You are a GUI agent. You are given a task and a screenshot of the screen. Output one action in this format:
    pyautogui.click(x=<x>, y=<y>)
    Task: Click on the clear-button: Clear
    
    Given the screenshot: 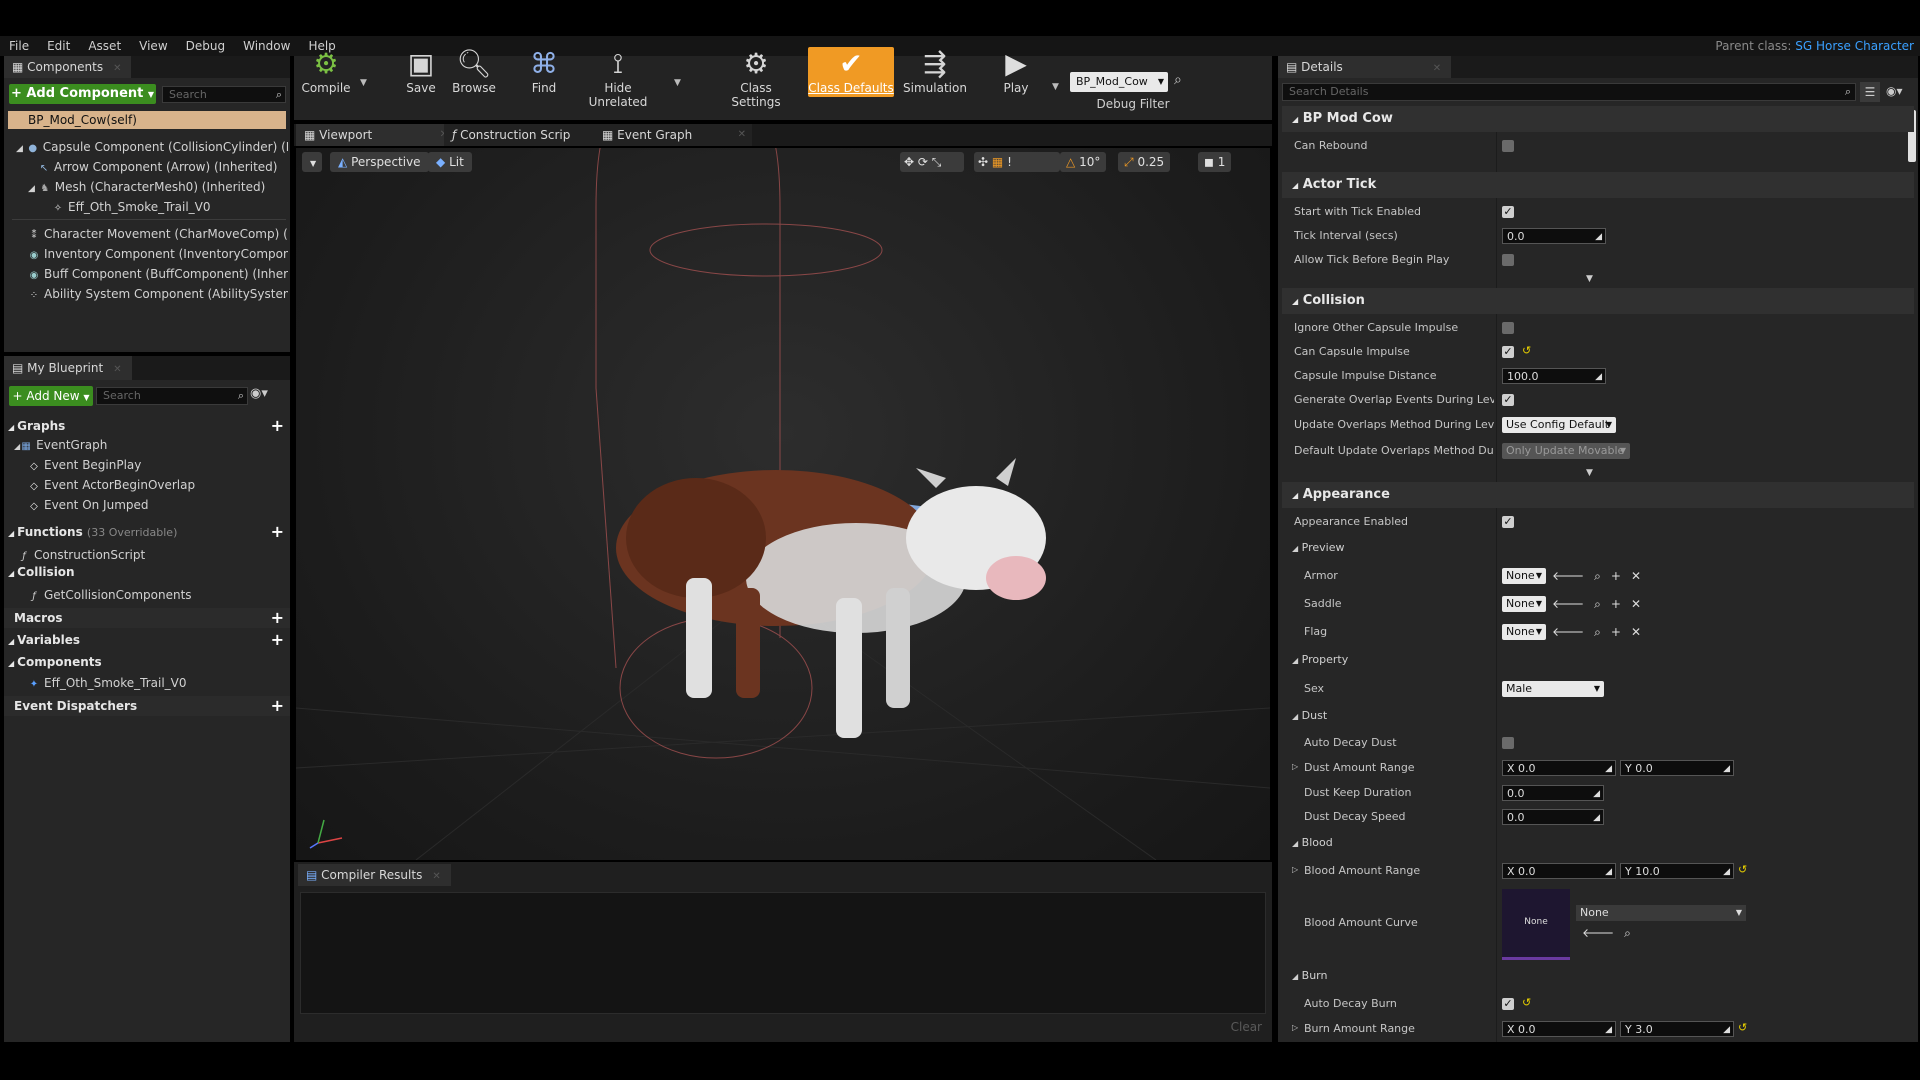 What is the action you would take?
    pyautogui.click(x=1246, y=1027)
    